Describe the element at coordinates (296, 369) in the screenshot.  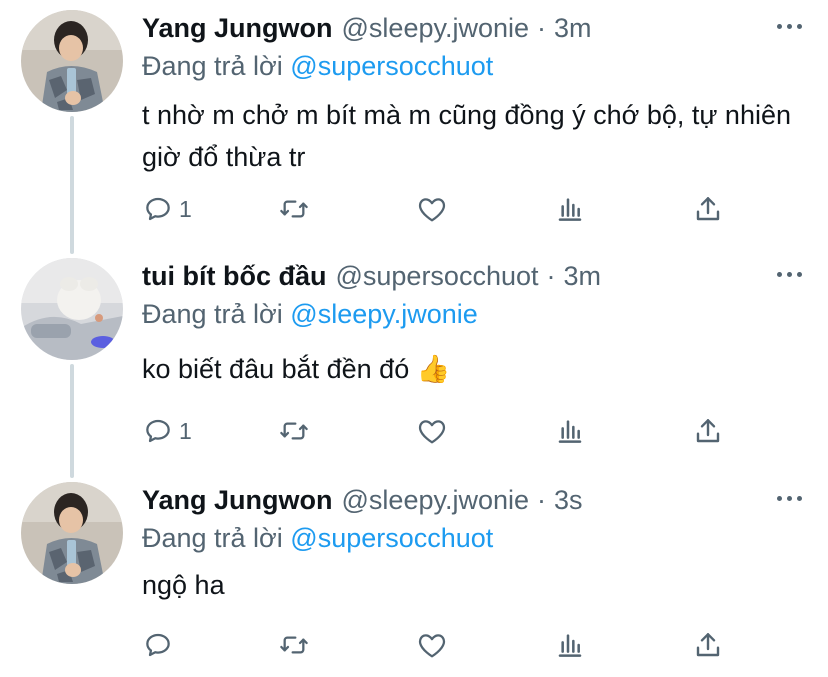
I see `tweet-text: ko biết đâu bắt đền đó 👍` at that location.